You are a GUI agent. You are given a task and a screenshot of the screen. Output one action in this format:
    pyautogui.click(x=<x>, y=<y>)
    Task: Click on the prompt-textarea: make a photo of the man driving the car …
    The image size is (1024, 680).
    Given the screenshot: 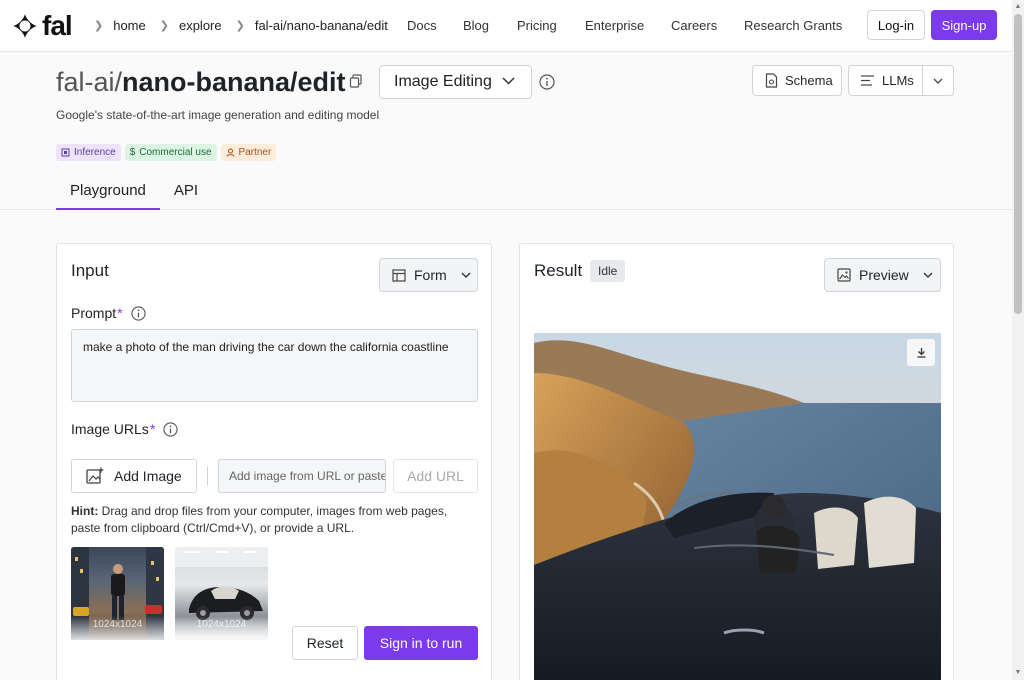 What is the action you would take?
    pyautogui.click(x=274, y=365)
    